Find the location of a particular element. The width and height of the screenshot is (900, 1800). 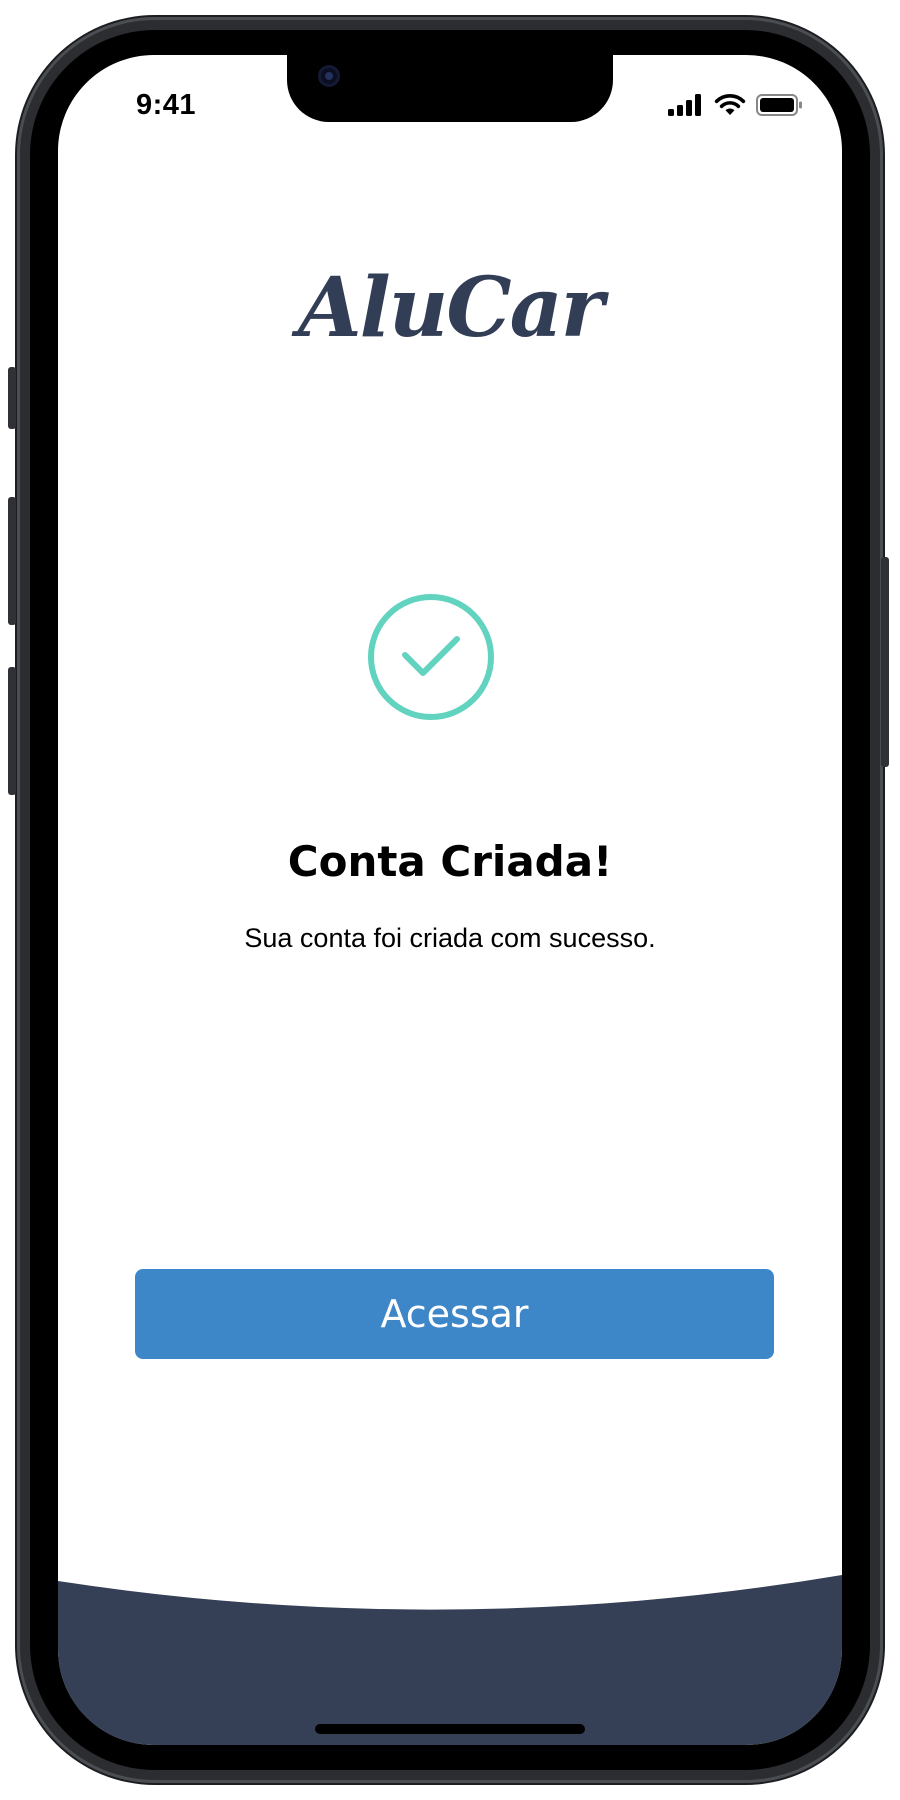

front-camera is located at coordinates (329, 76).